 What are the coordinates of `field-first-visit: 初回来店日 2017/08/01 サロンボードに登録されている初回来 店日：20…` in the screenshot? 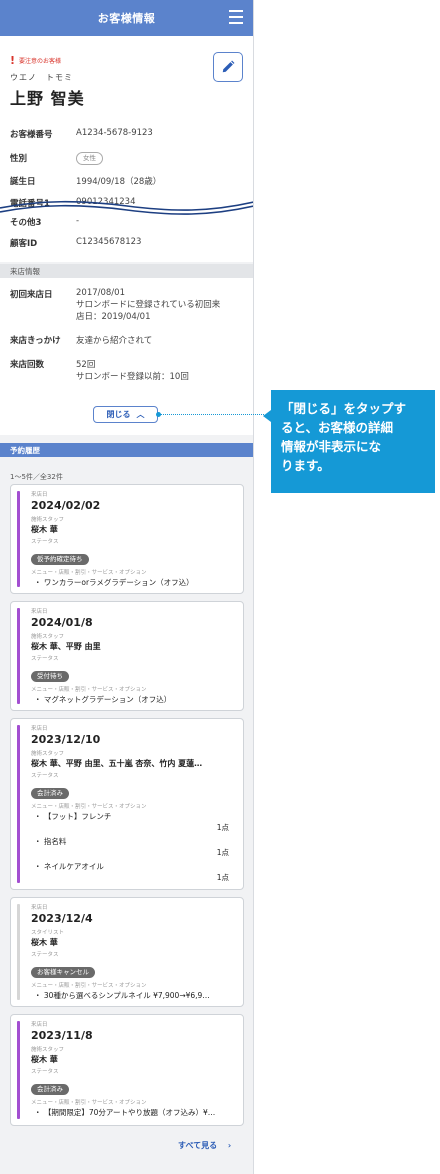 It's located at (115, 305).